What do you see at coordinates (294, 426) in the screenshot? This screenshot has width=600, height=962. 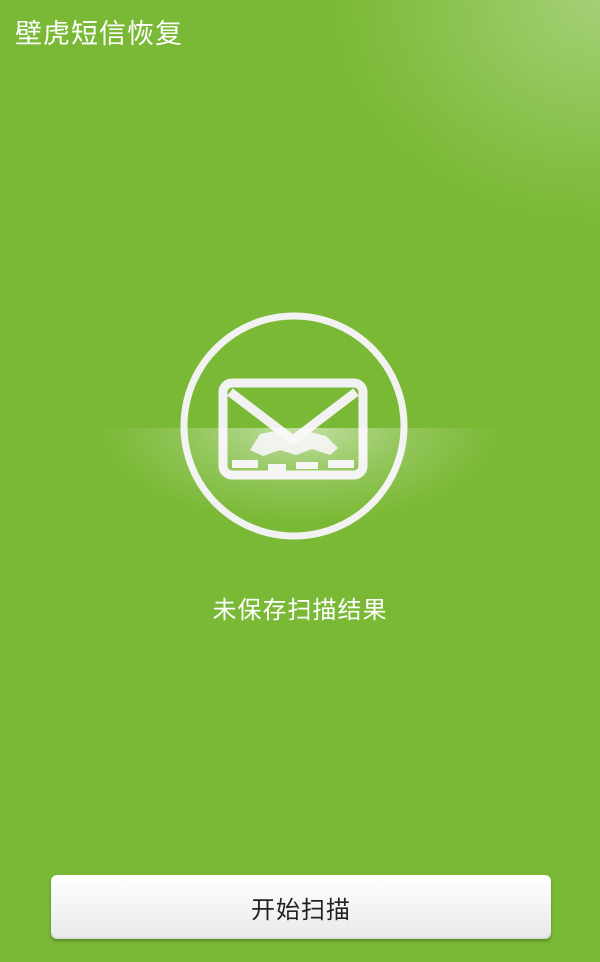 I see `mail-envelope-icon` at bounding box center [294, 426].